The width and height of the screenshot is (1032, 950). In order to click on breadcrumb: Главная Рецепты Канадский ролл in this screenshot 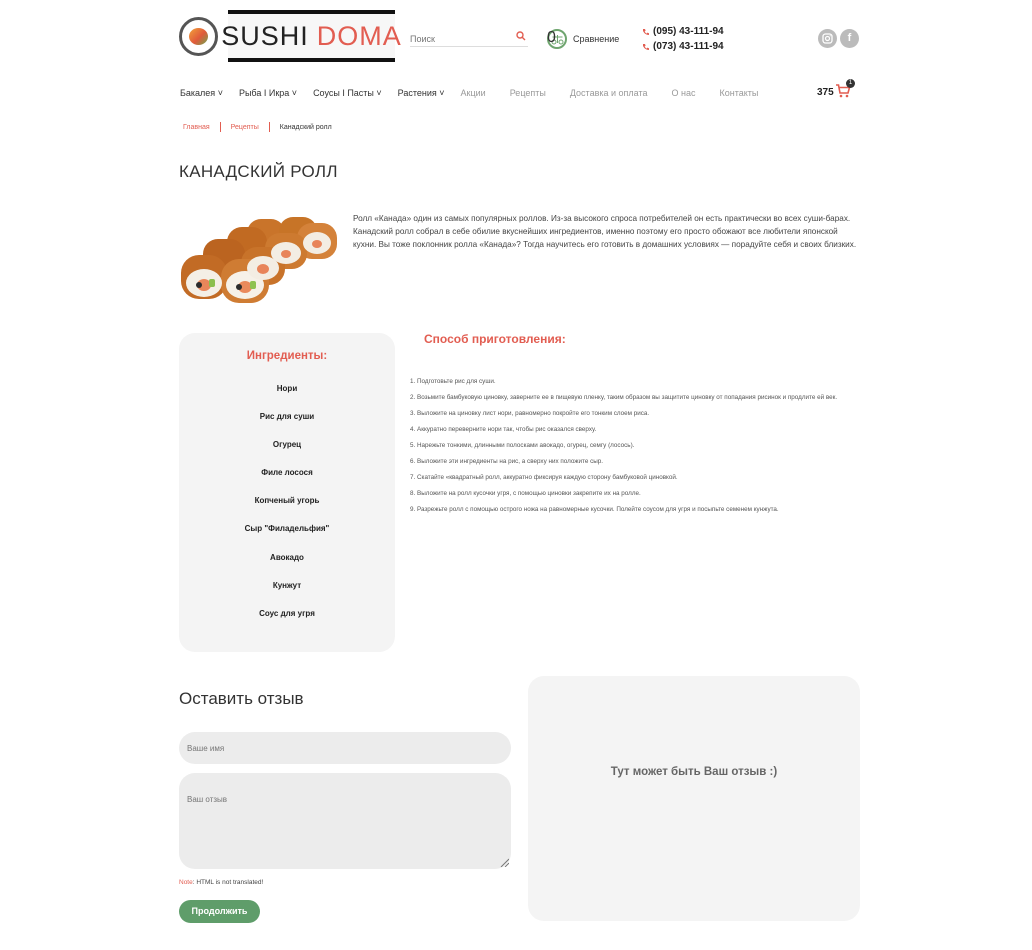, I will do `click(257, 127)`.